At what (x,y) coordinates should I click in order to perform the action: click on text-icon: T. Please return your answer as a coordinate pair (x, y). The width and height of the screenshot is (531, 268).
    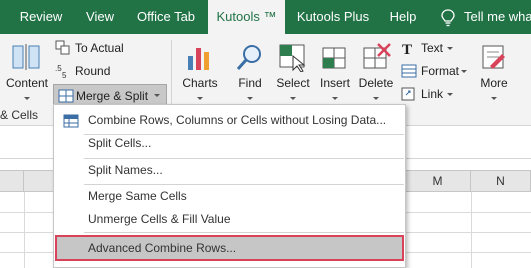
    Looking at the image, I should click on (407, 49).